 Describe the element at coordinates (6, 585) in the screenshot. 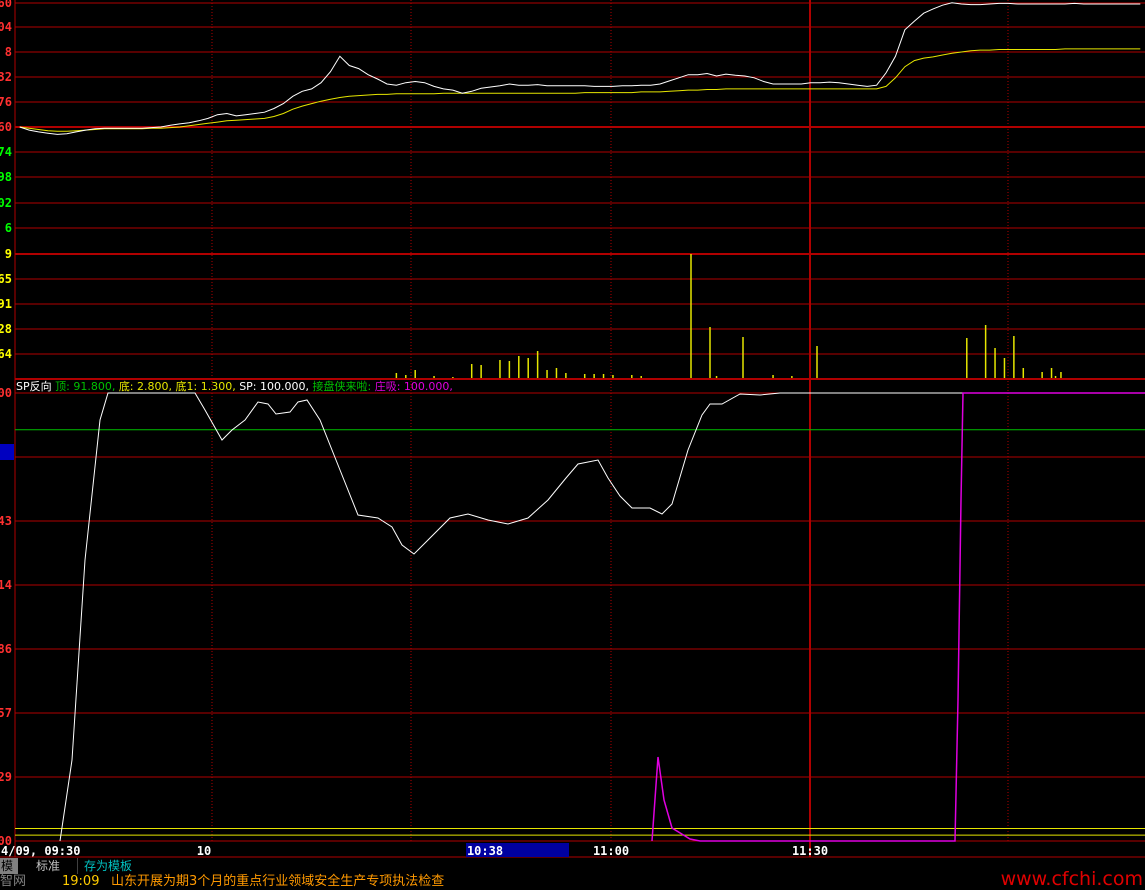

I see `indicator-axis-label: 14` at that location.